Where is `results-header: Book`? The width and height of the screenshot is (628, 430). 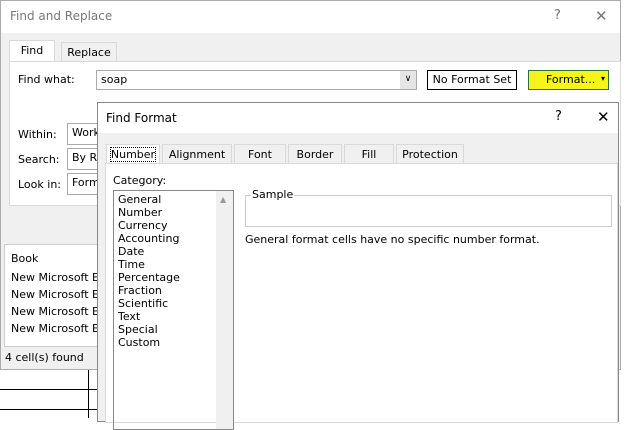
results-header: Book is located at coordinates (25, 258).